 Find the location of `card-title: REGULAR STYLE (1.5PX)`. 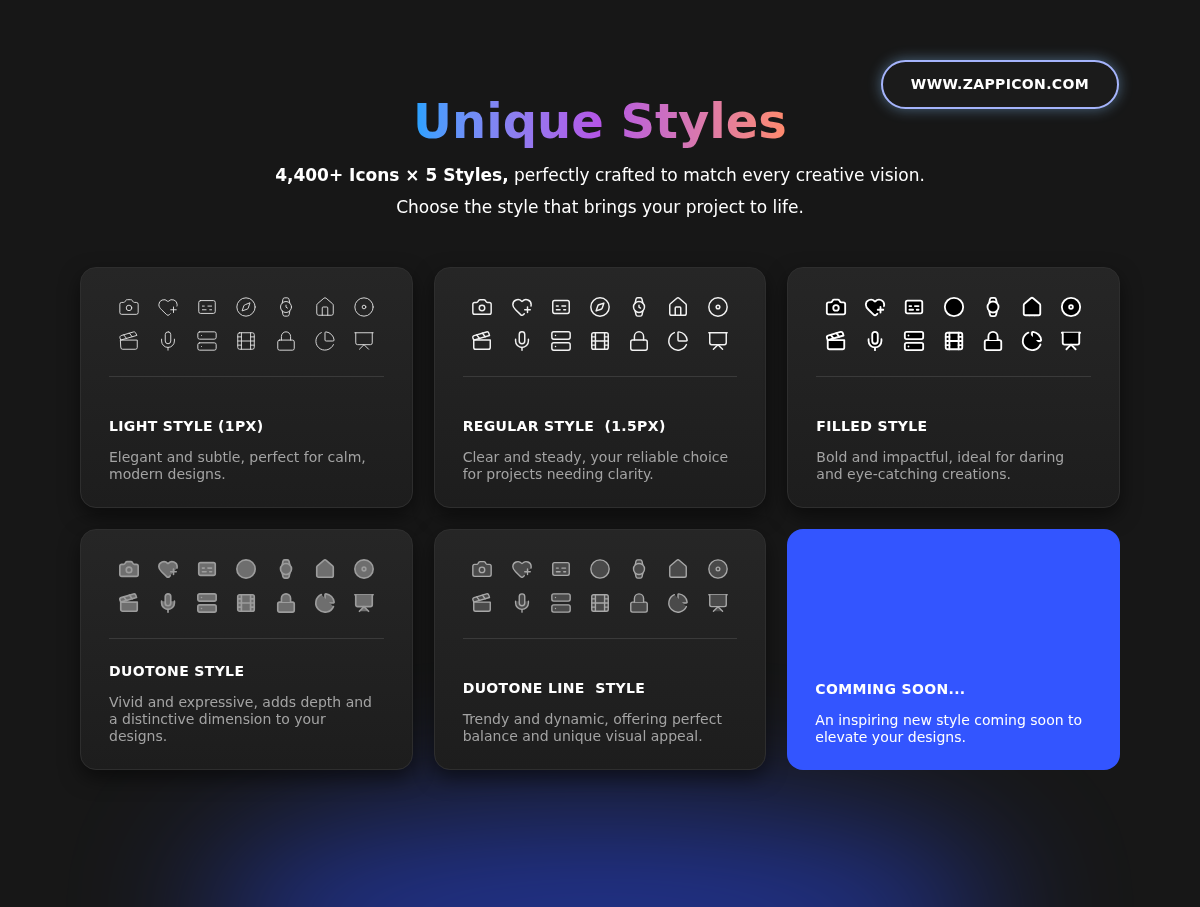

card-title: REGULAR STYLE (1.5PX) is located at coordinates (564, 426).